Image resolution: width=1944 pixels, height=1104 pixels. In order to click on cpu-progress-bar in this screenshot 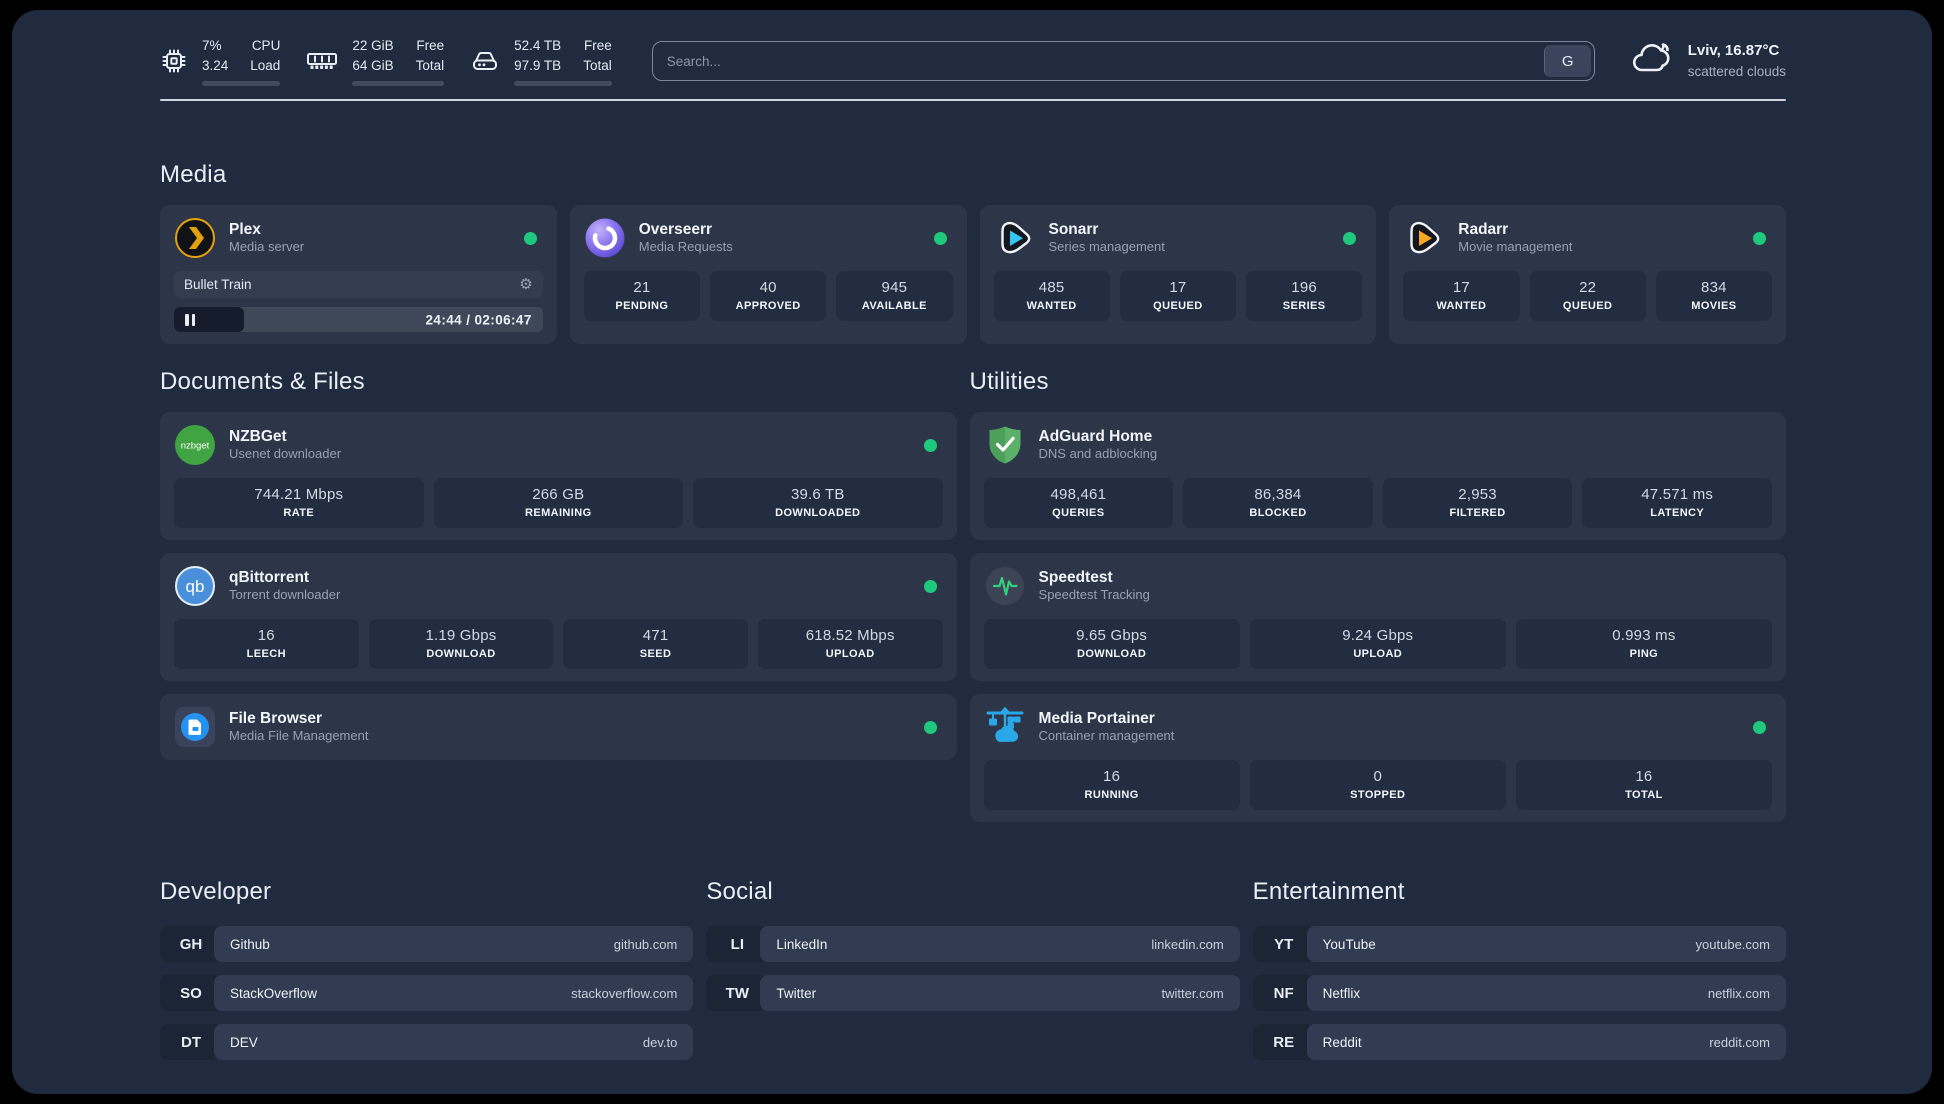, I will do `click(241, 84)`.